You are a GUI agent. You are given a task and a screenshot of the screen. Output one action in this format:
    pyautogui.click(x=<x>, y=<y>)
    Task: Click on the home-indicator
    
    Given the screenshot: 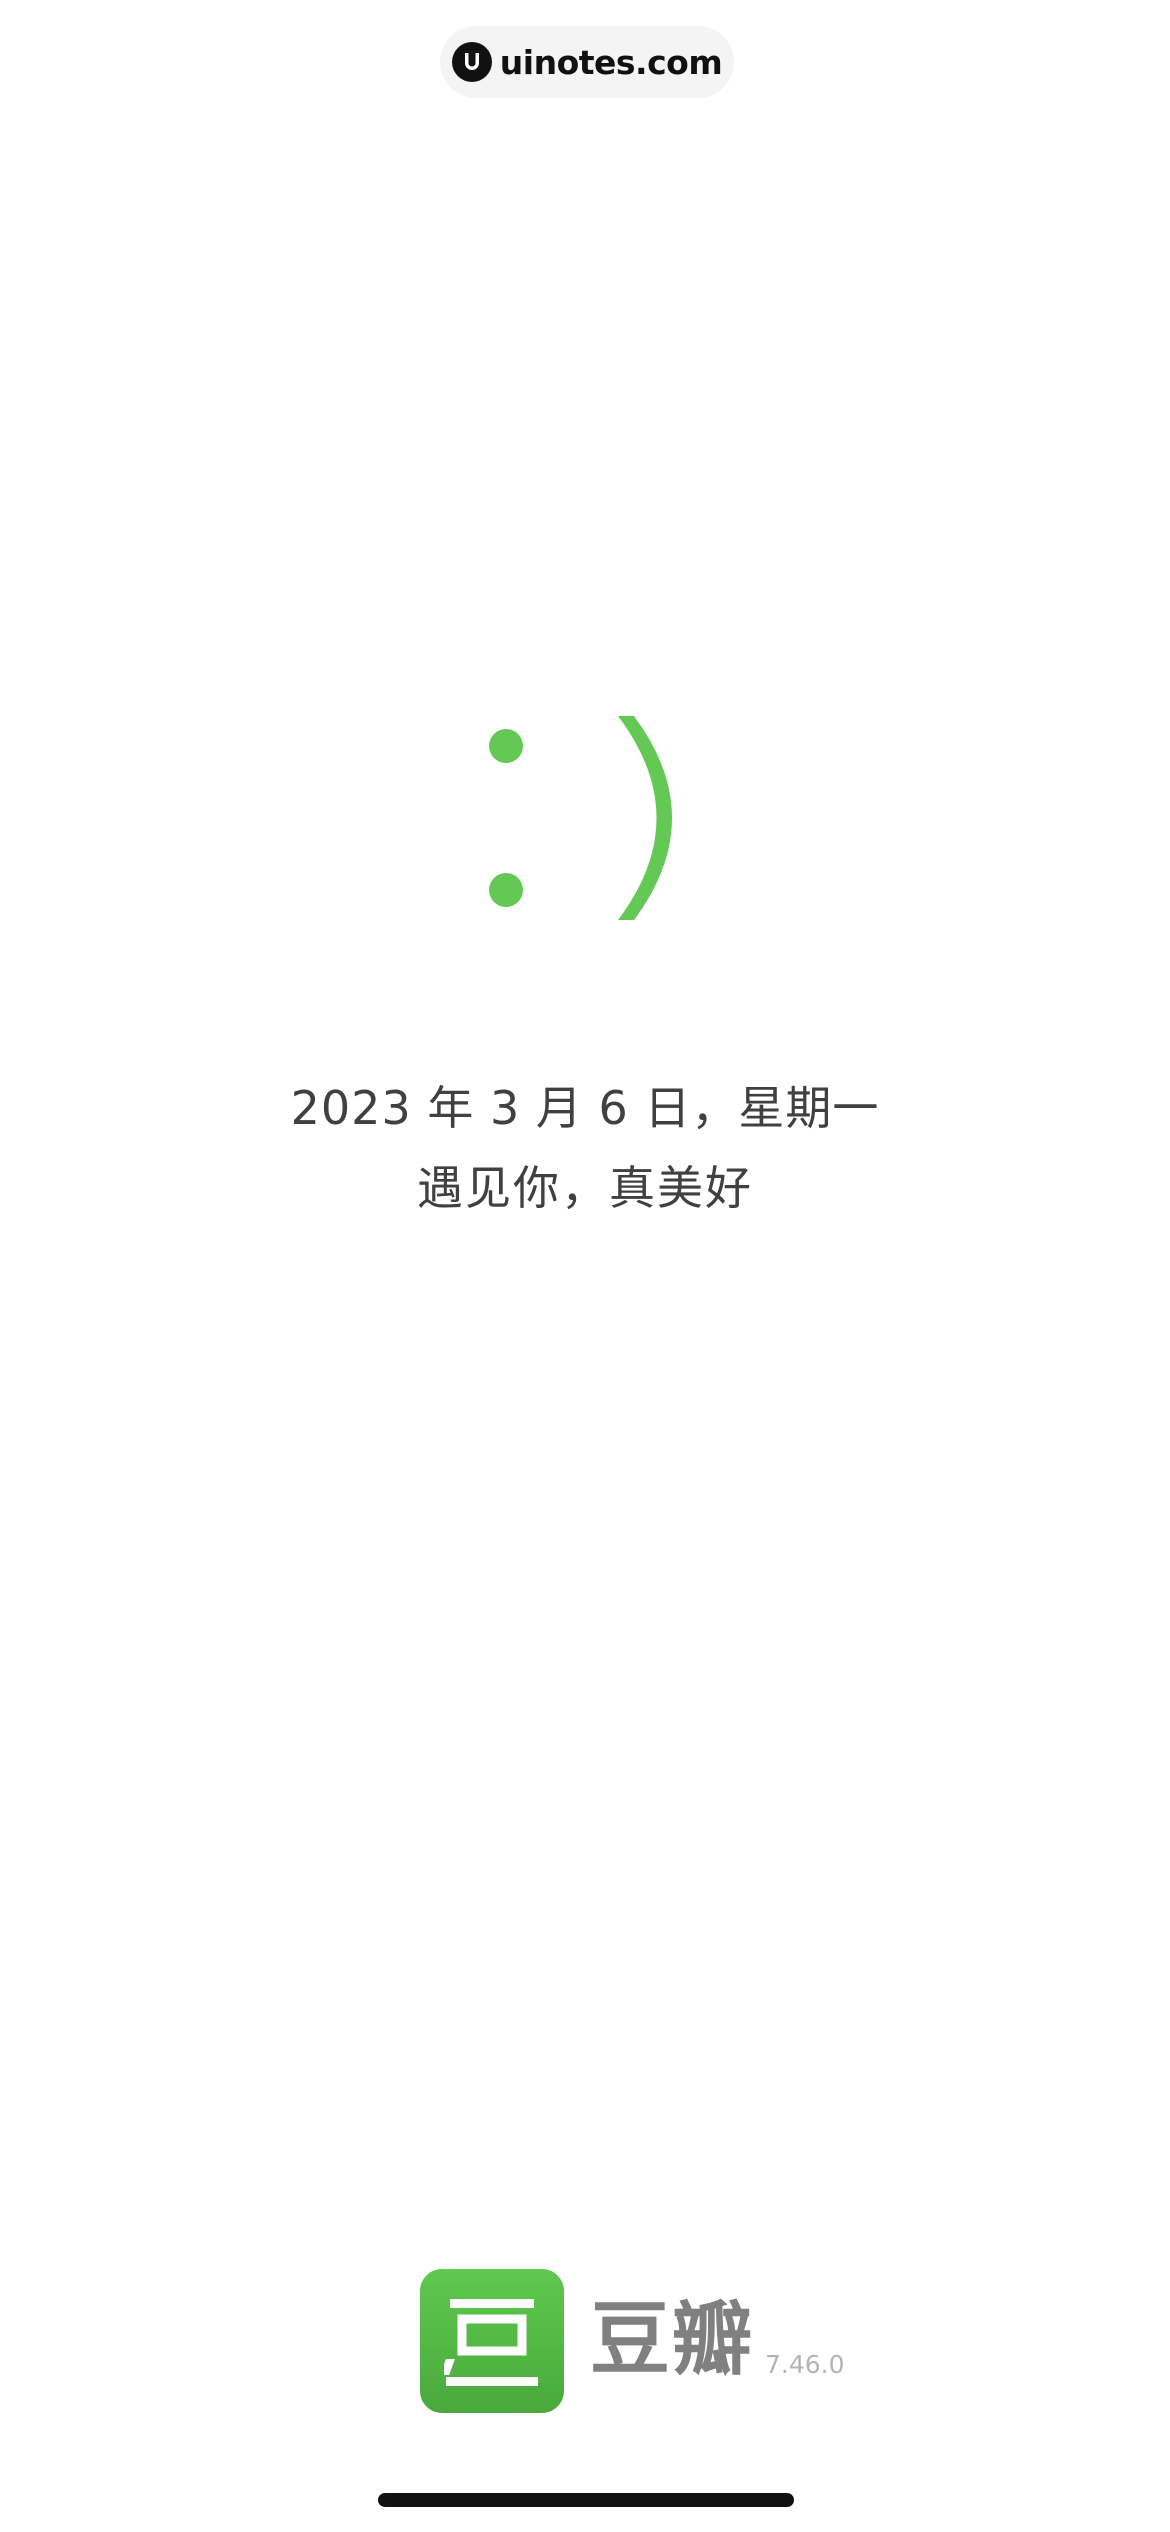 What is the action you would take?
    pyautogui.click(x=586, y=2500)
    